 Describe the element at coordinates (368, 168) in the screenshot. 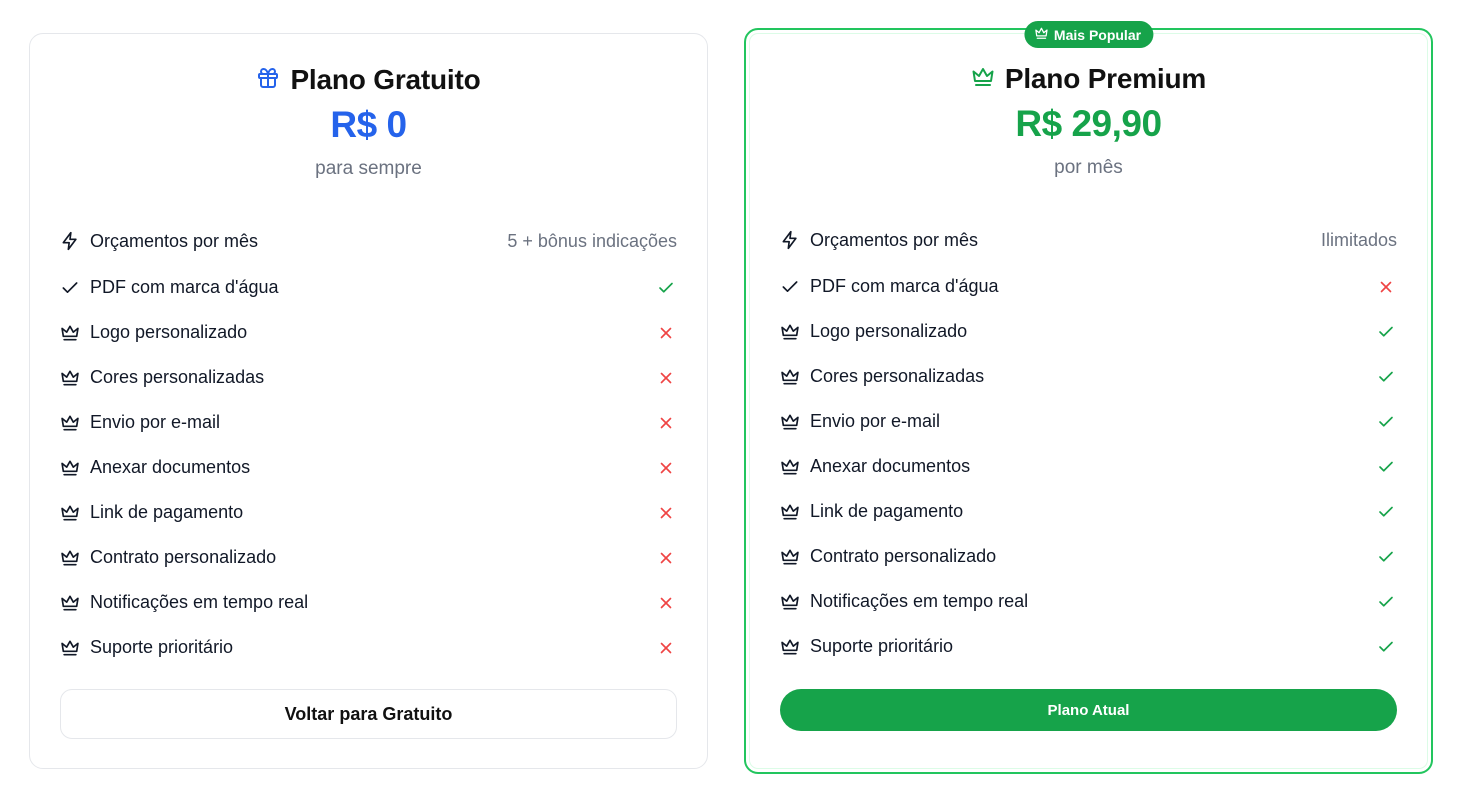

I see `plan-period: para sempre` at that location.